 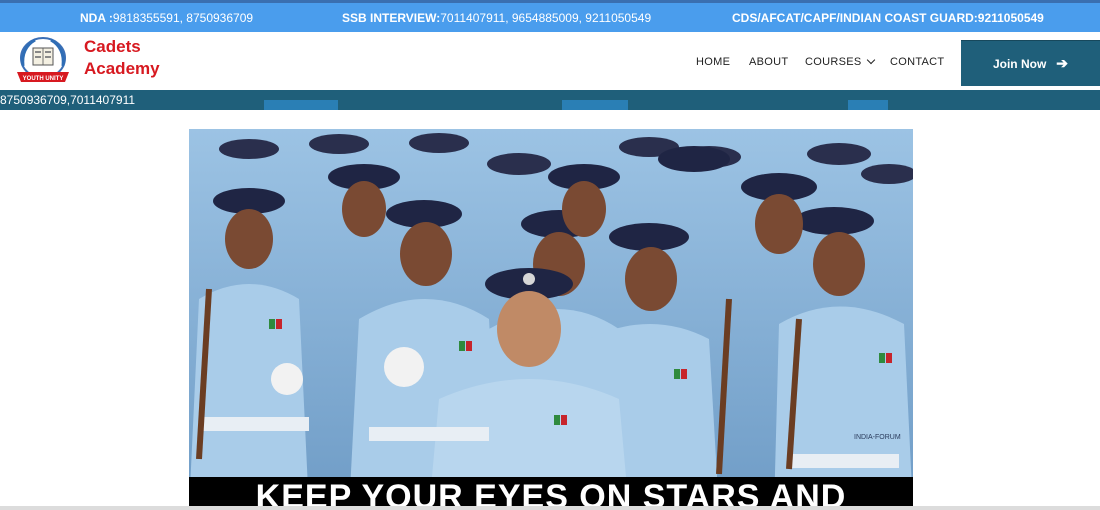 I want to click on nav-courses: COURSES, so click(x=840, y=61).